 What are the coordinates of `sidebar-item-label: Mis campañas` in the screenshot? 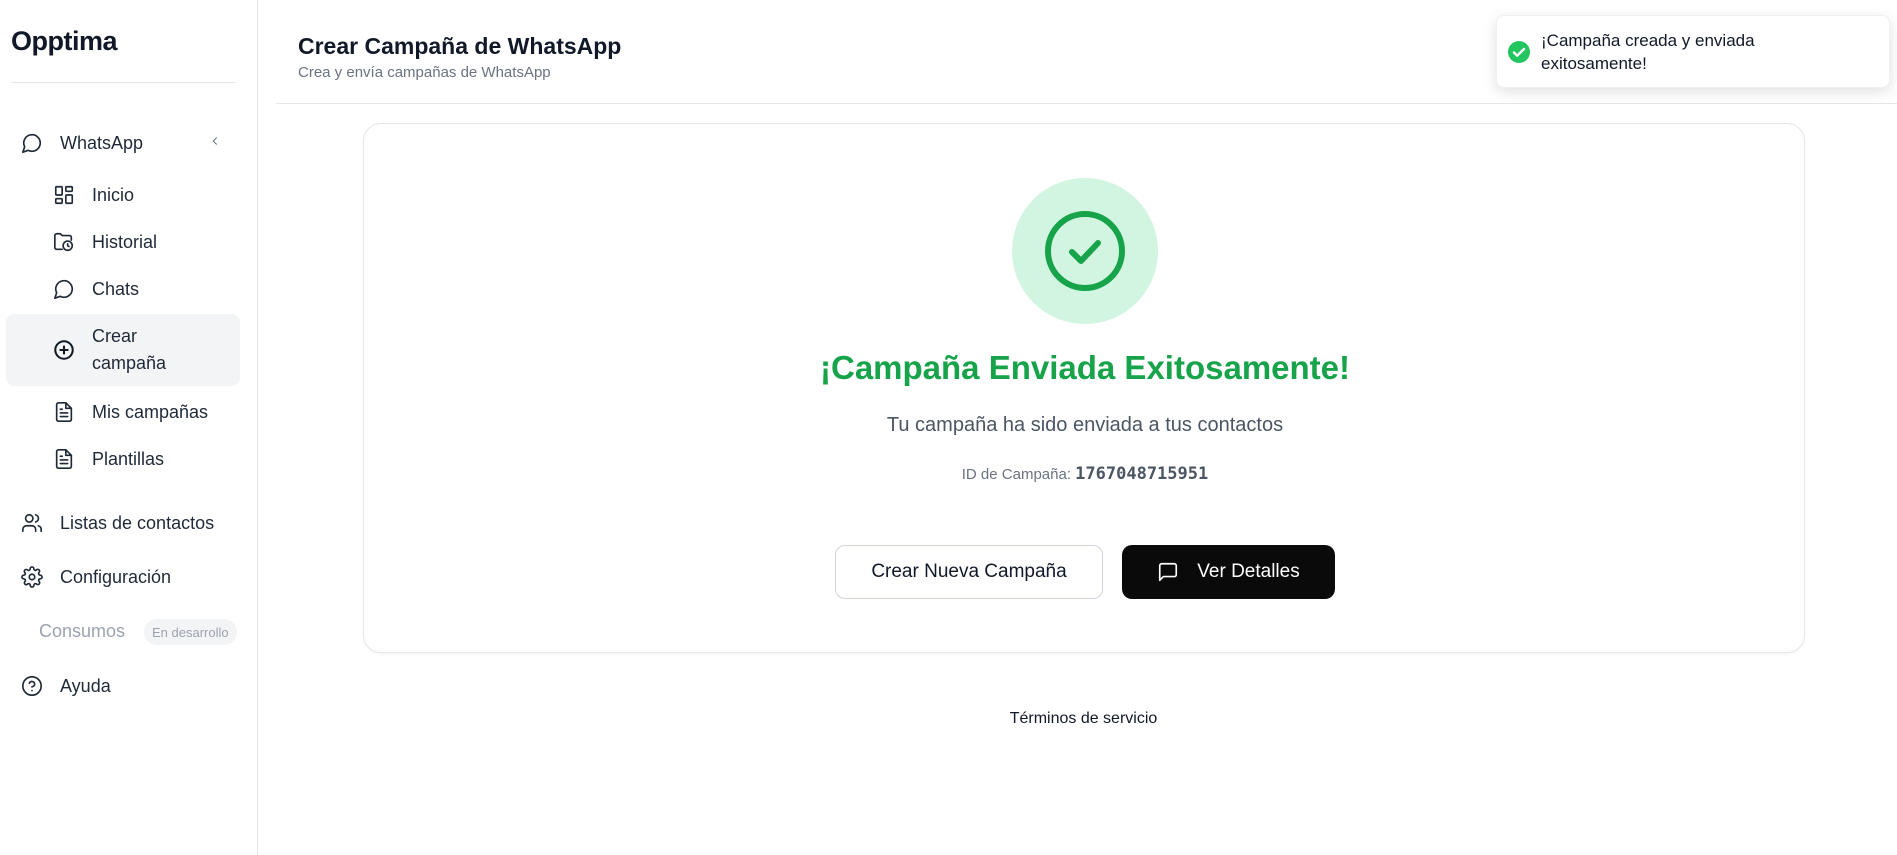 It's located at (150, 411).